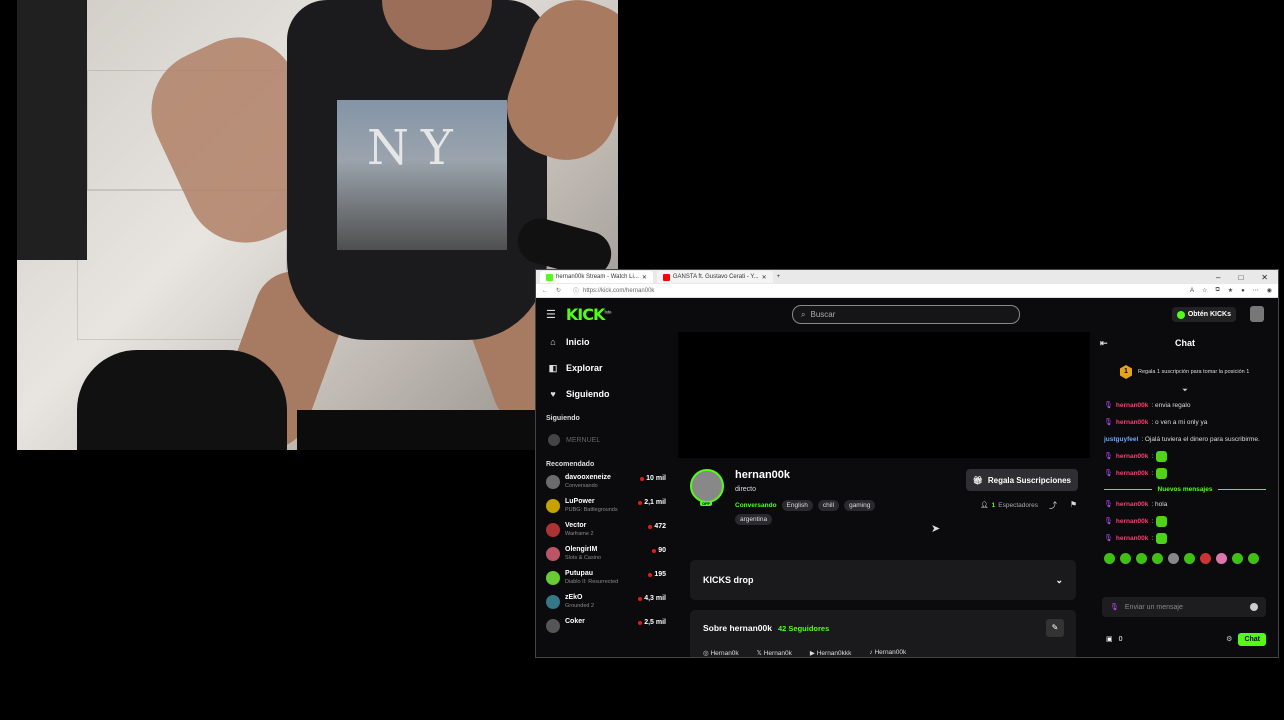  What do you see at coordinates (1218, 277) in the screenshot?
I see `minimize-button: –` at bounding box center [1218, 277].